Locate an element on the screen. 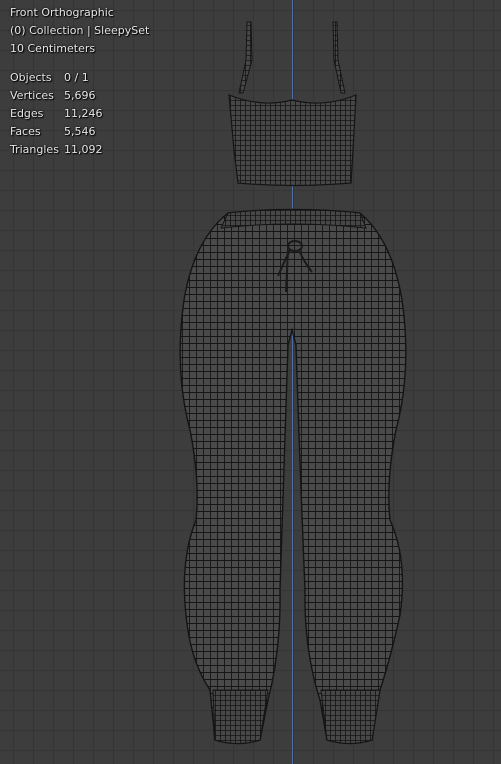 This screenshot has width=501, height=764. stat-value: 5,546 is located at coordinates (80, 131).